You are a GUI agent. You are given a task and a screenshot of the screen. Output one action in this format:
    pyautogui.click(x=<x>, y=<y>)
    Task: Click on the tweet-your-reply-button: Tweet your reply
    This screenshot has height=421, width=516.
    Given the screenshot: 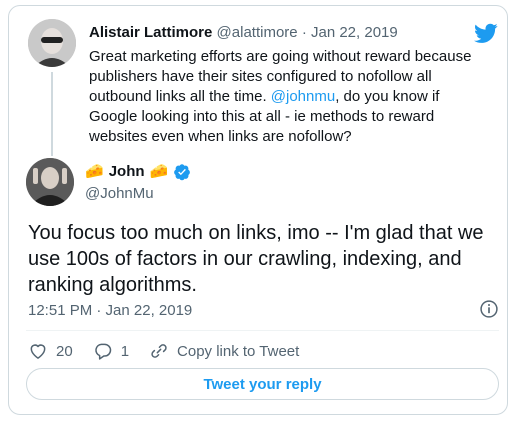 What is the action you would take?
    pyautogui.click(x=262, y=384)
    